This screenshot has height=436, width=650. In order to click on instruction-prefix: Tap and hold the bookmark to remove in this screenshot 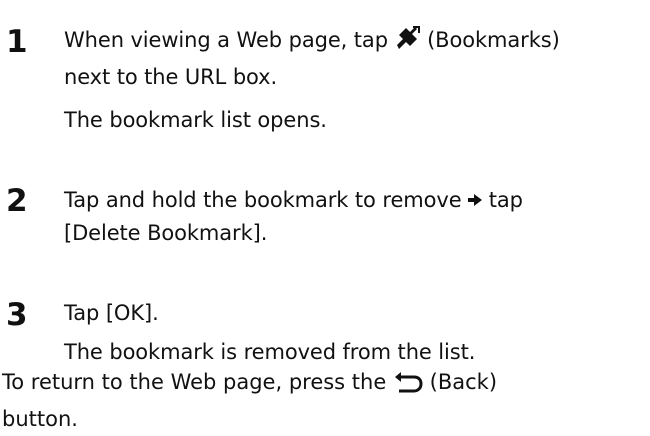, I will do `click(263, 200)`.